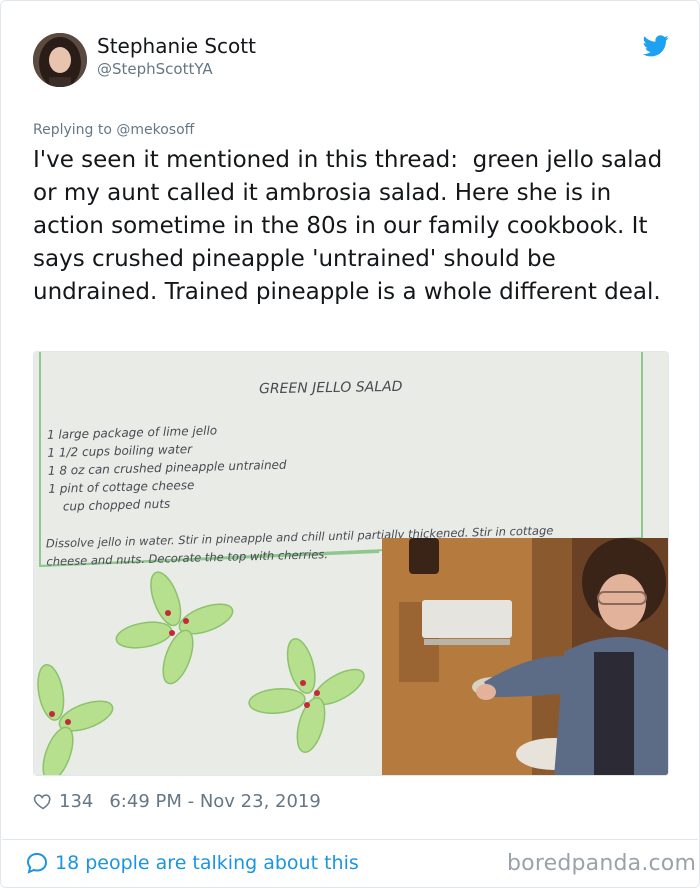 The height and width of the screenshot is (888, 700). What do you see at coordinates (155, 69) in the screenshot?
I see `user-handle: @StephScottYA` at bounding box center [155, 69].